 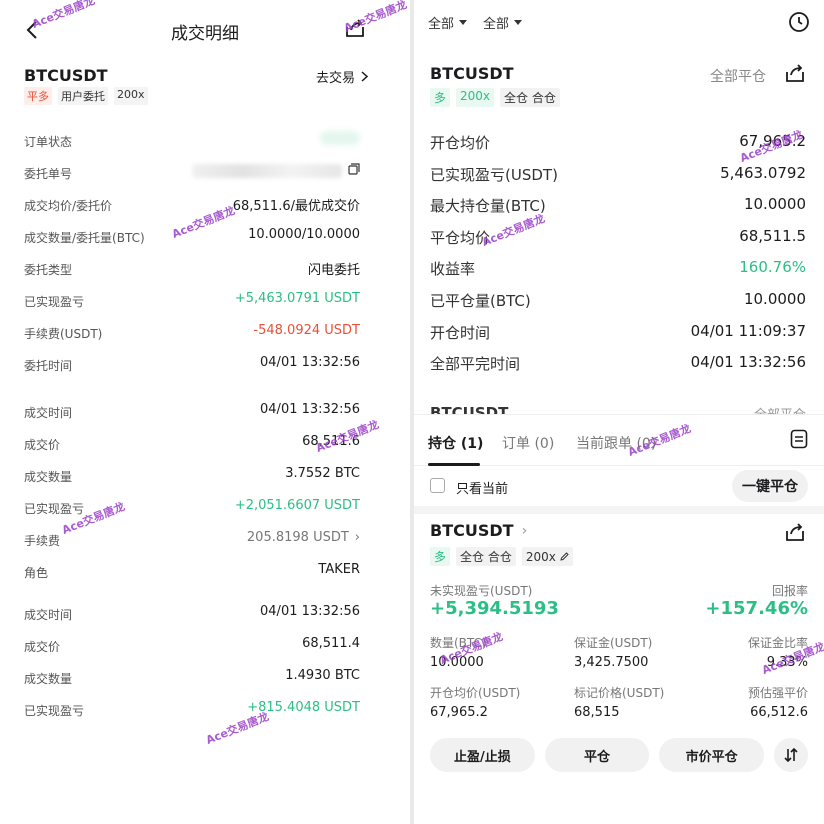 What do you see at coordinates (448, 22) in the screenshot?
I see `filter-dropdown-1: 全部` at bounding box center [448, 22].